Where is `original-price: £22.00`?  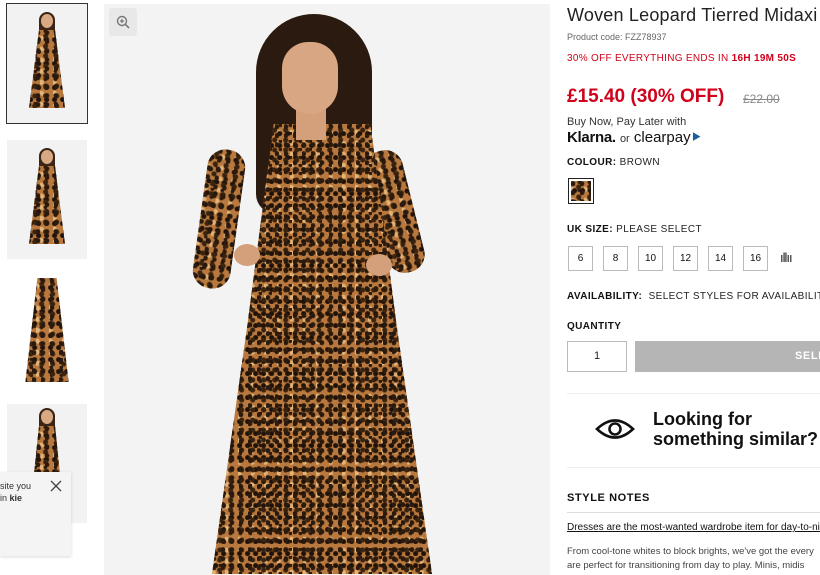
original-price: £22.00 is located at coordinates (761, 99).